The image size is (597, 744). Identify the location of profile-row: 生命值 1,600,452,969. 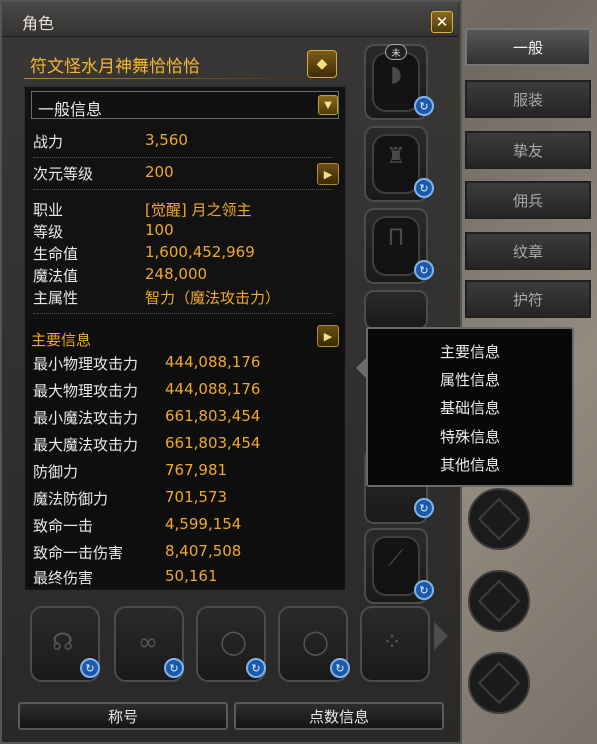
(183, 255).